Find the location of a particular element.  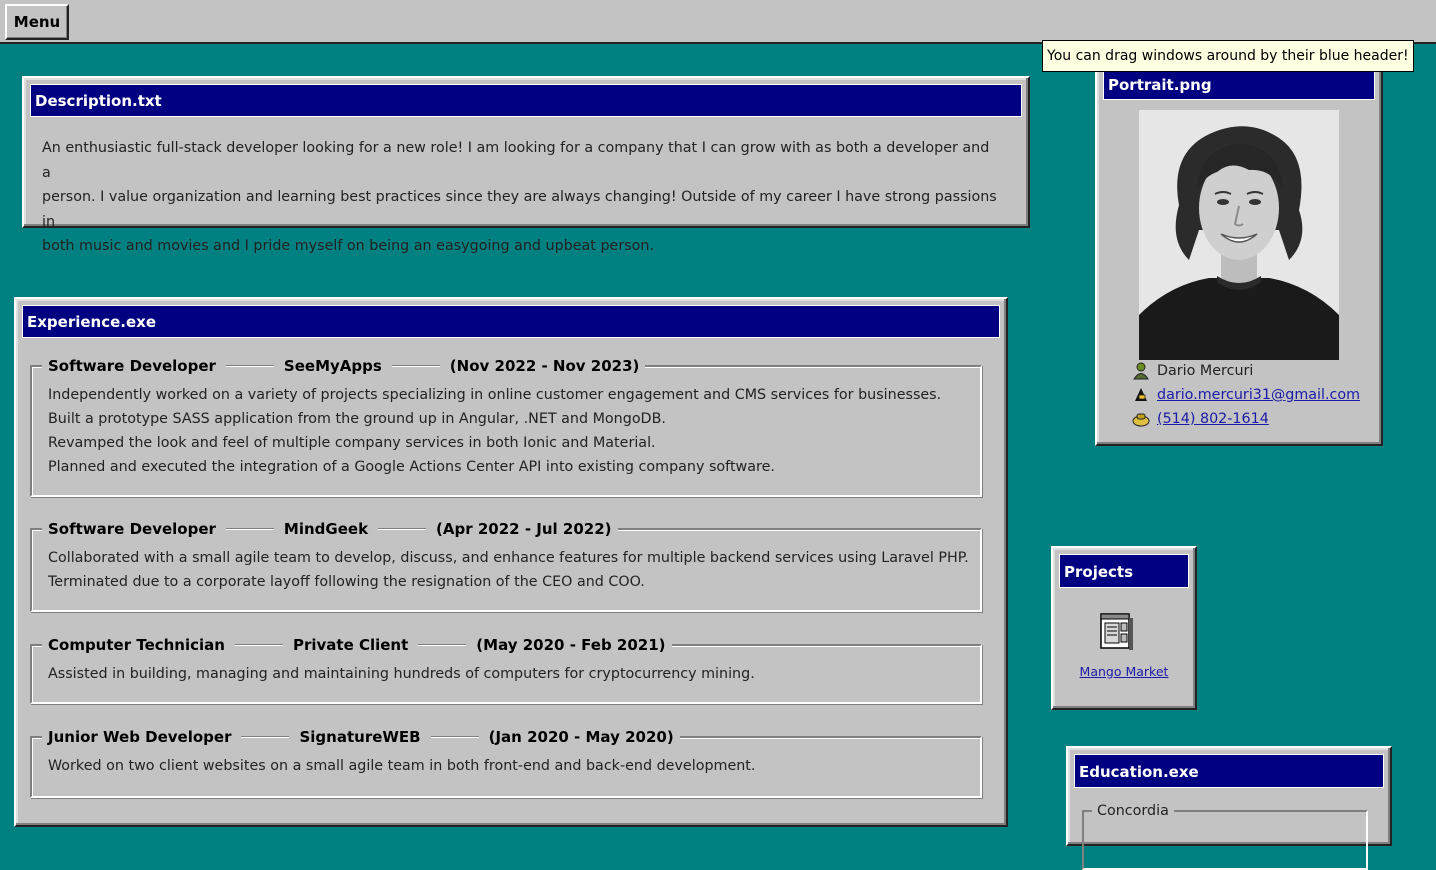

phone-link: (514) 802-1614 is located at coordinates (1213, 419).